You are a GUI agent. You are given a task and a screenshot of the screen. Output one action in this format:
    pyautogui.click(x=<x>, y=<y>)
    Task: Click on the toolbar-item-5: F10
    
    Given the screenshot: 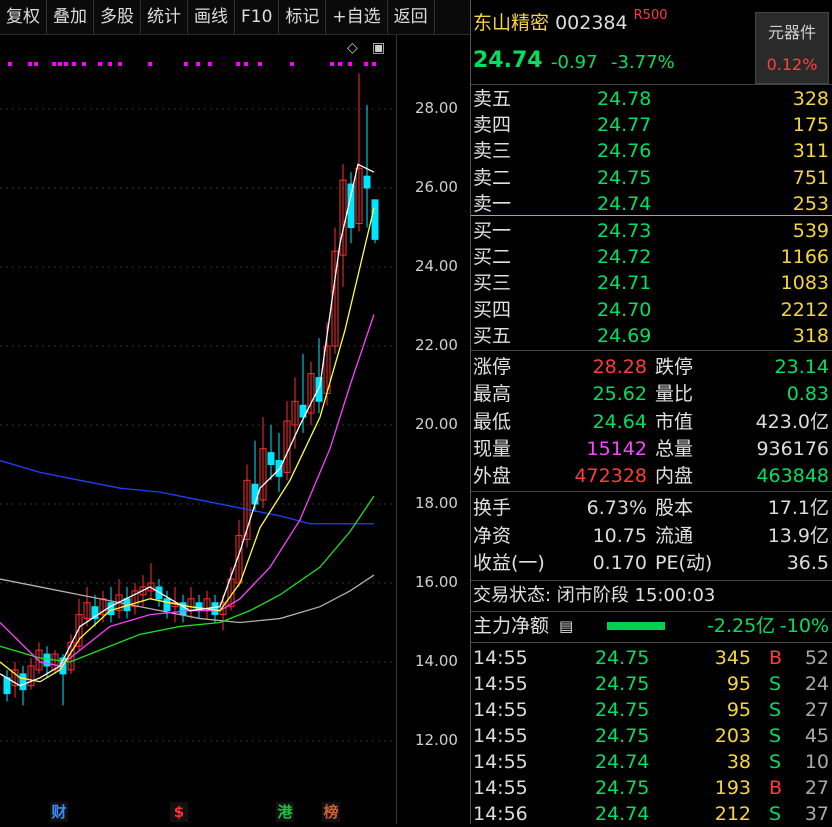 What is the action you would take?
    pyautogui.click(x=257, y=17)
    